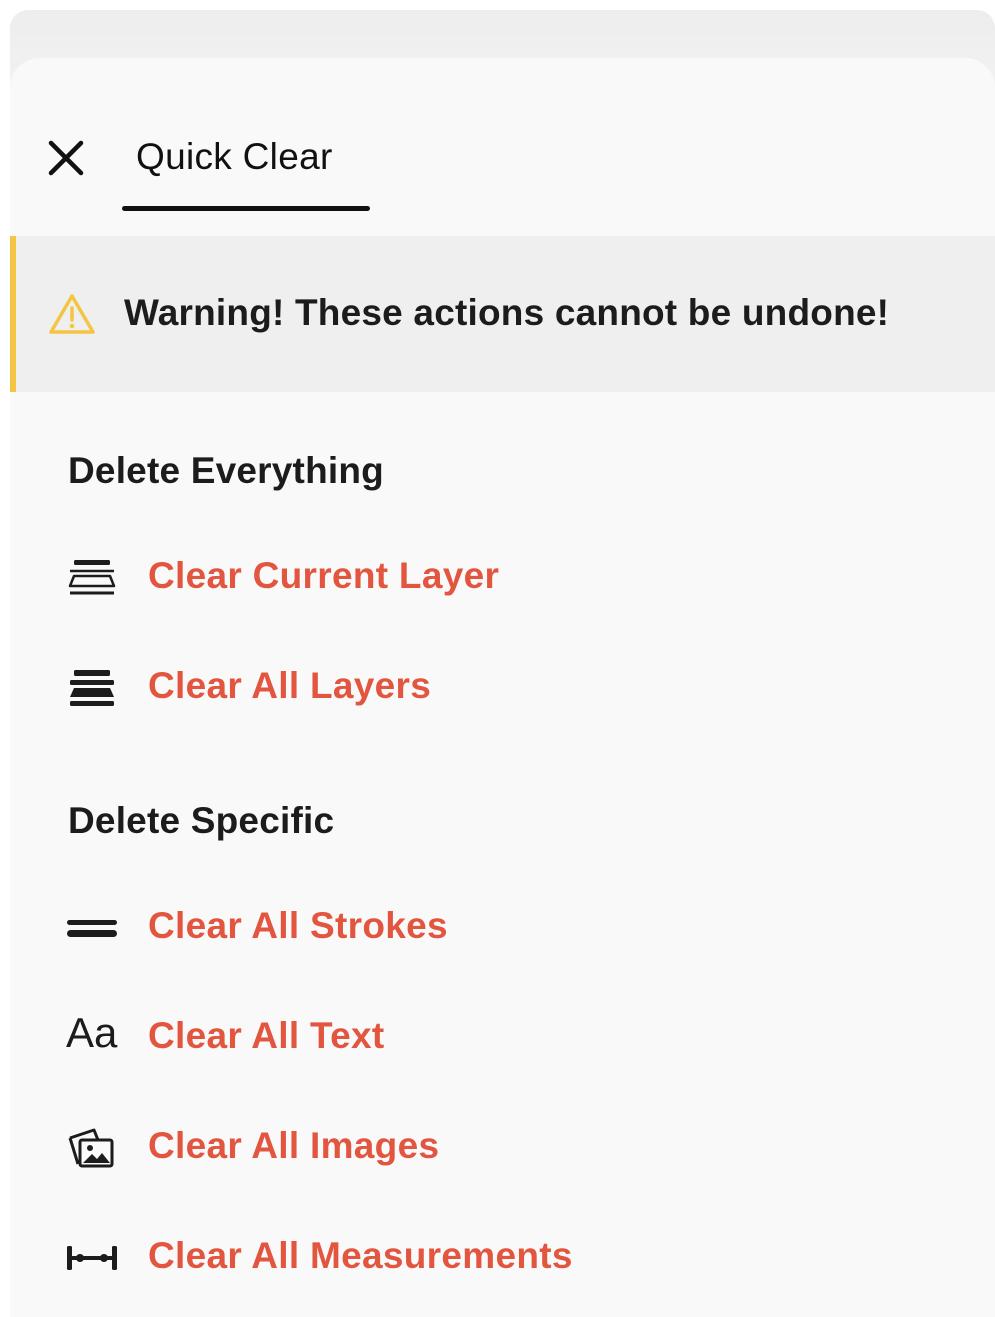 The width and height of the screenshot is (995, 1317). I want to click on clear-all-strokes-button: Clear All Strokes, so click(500, 928).